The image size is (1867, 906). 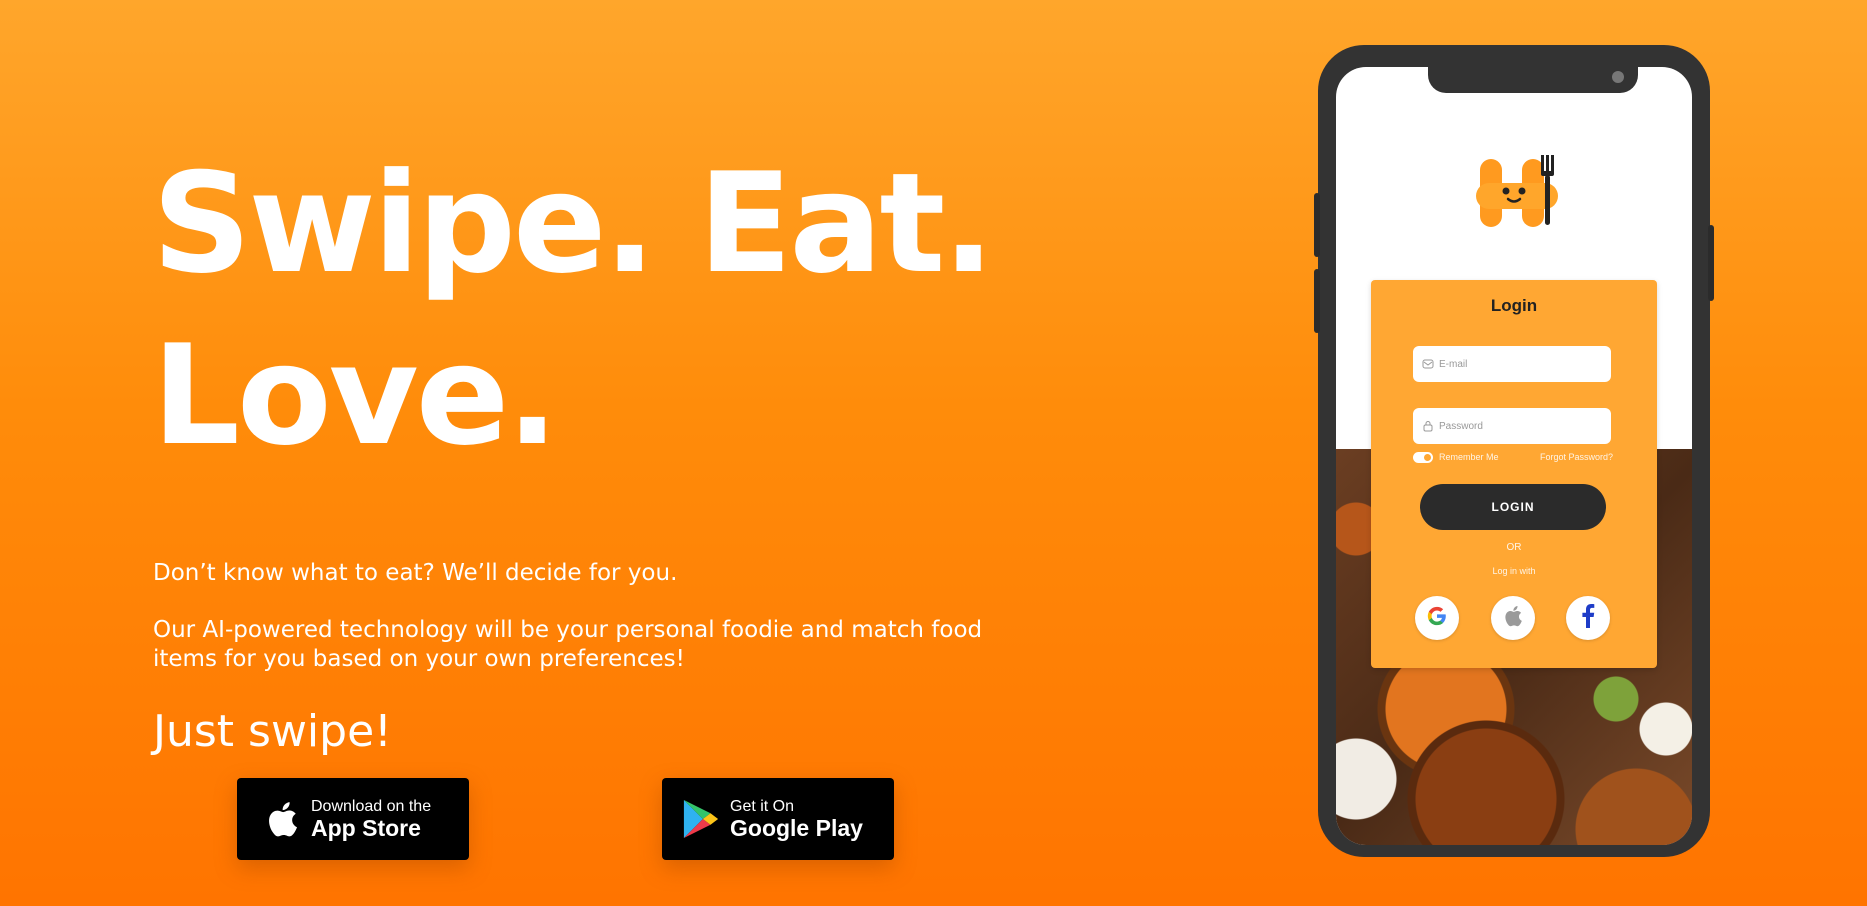 I want to click on facebook-login-button, so click(x=1588, y=618).